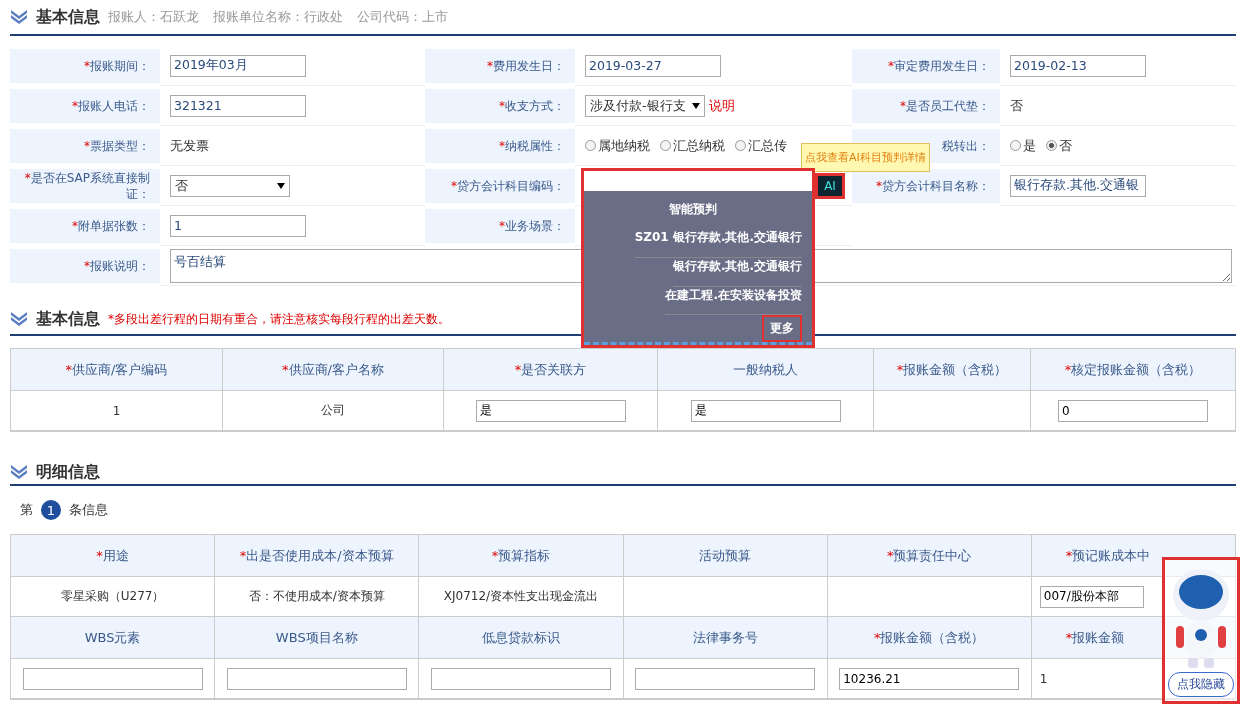 The image size is (1242, 711). Describe the element at coordinates (926, 186) in the screenshot. I see `field-label: *贷方会计科目名称：` at that location.